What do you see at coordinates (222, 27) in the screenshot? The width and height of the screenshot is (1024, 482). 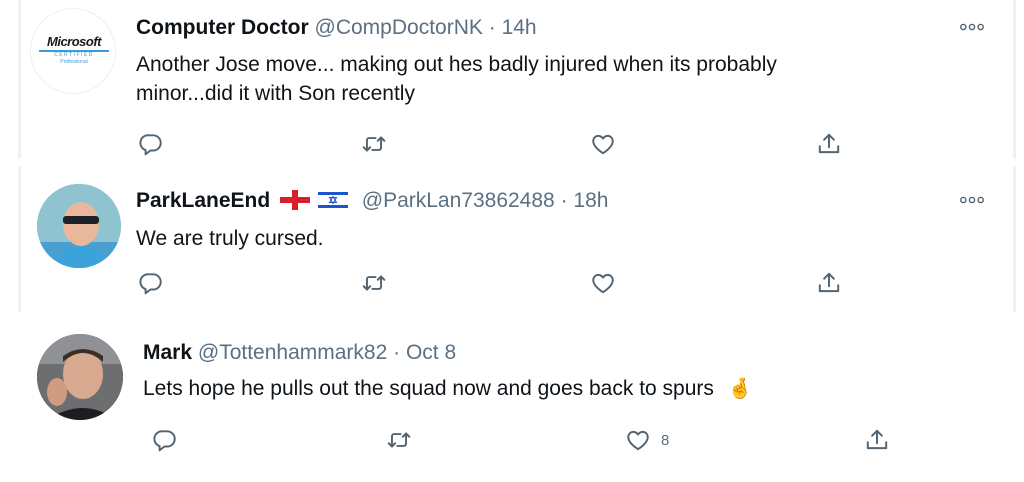 I see `display-name: Computer Doctor` at bounding box center [222, 27].